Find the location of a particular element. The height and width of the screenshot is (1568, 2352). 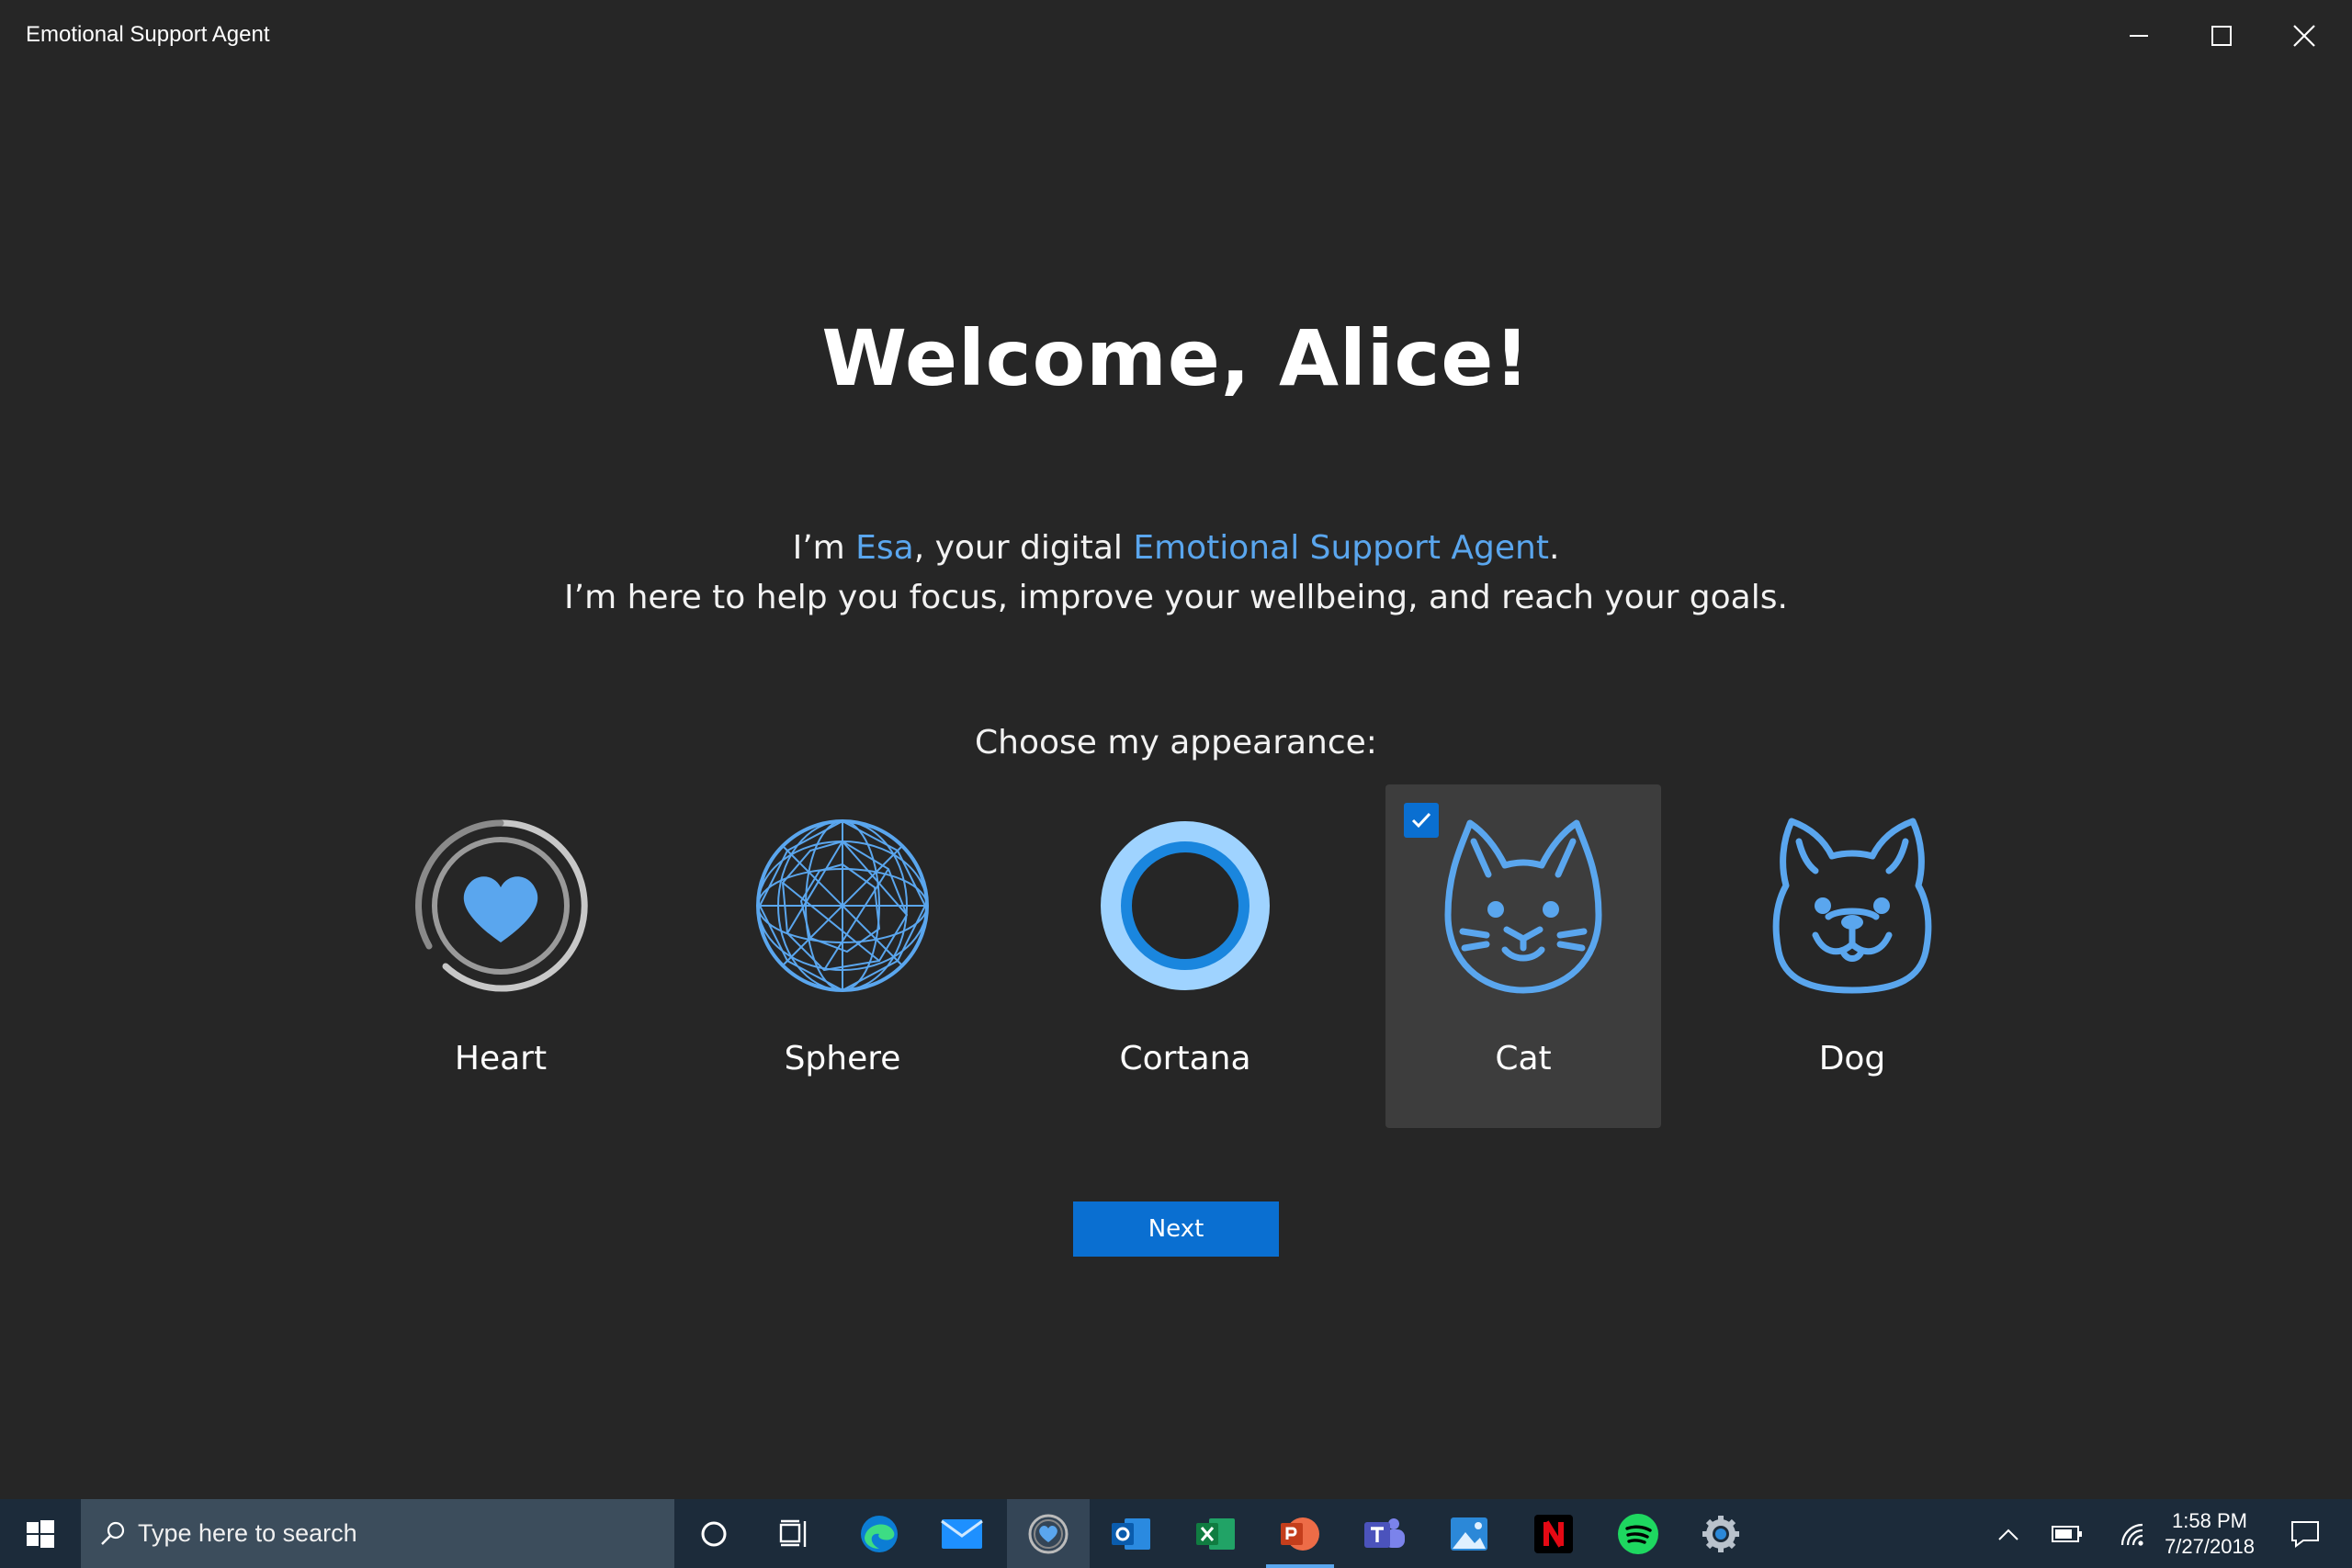

next-button: Next is located at coordinates (1176, 1229).